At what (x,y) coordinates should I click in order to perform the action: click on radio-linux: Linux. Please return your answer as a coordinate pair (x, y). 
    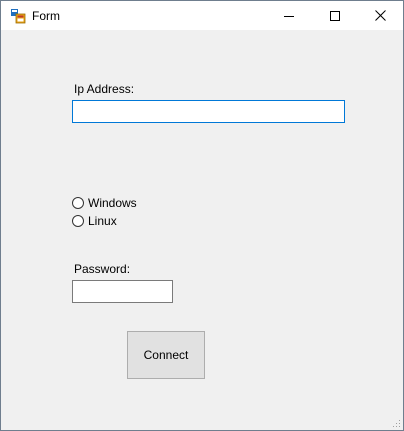
    Looking at the image, I should click on (94, 221).